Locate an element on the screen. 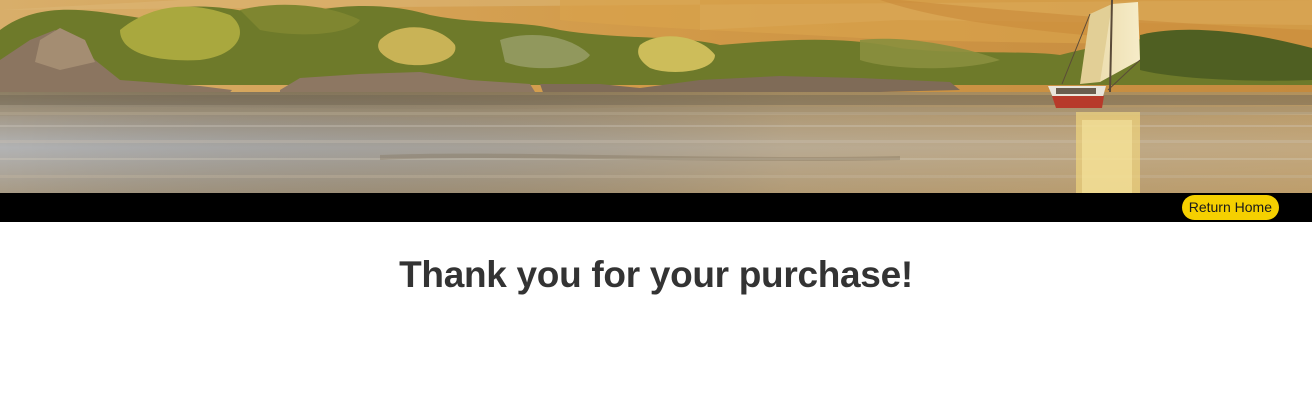  return-home-button: Return Home is located at coordinates (1230, 207).